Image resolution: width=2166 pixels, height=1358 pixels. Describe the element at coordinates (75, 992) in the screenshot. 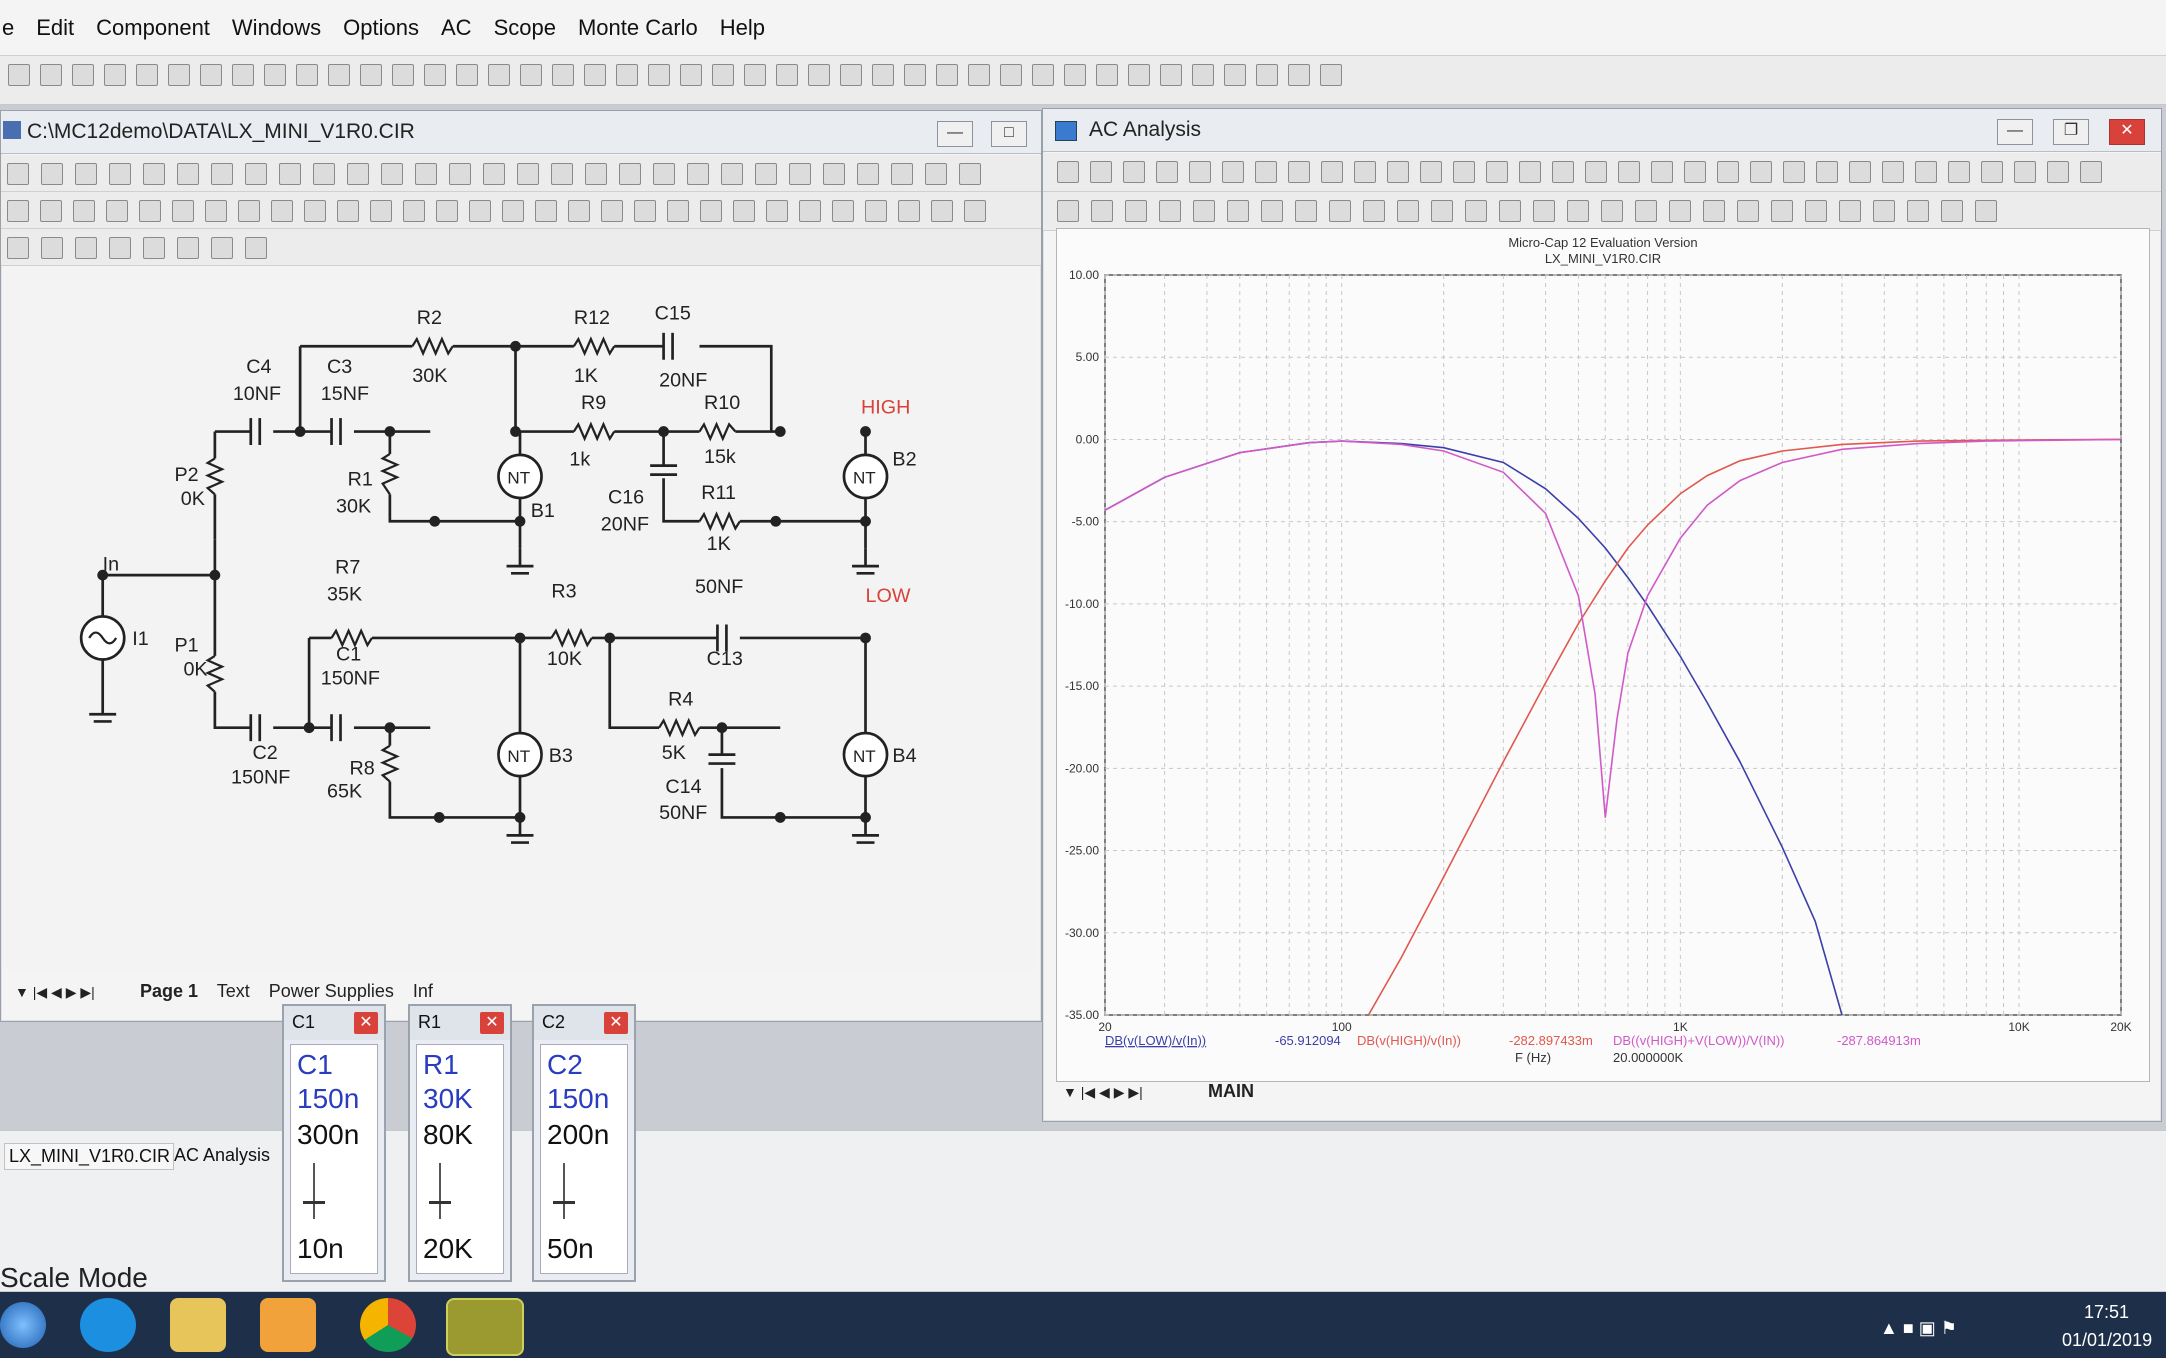

I see `page-nav-icon: ▼ |◀ ◀ ▶ ▶|` at that location.